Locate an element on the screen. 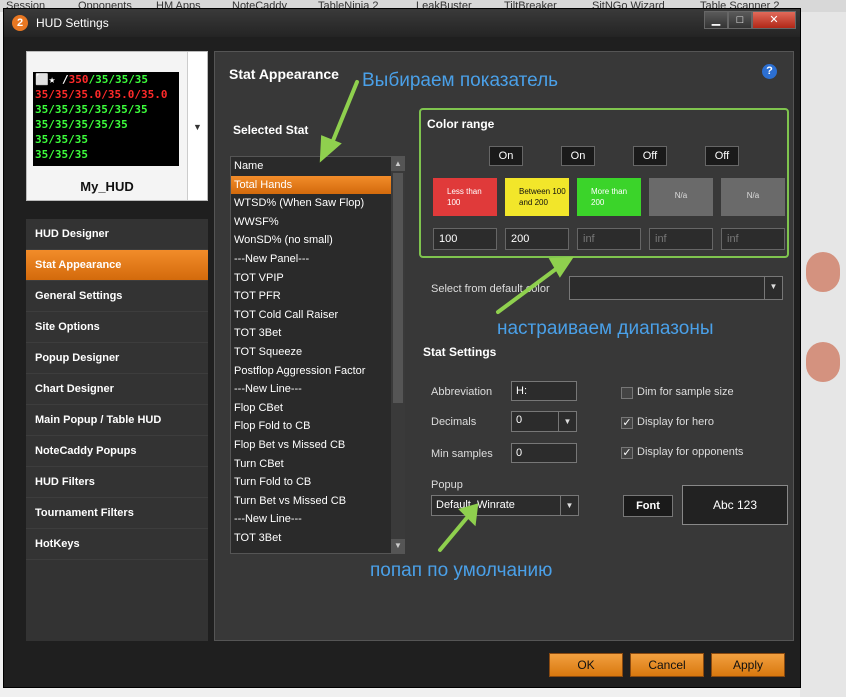 The width and height of the screenshot is (846, 697). stat-list-item: Flop Bet vs Missed CB is located at coordinates (311, 445).